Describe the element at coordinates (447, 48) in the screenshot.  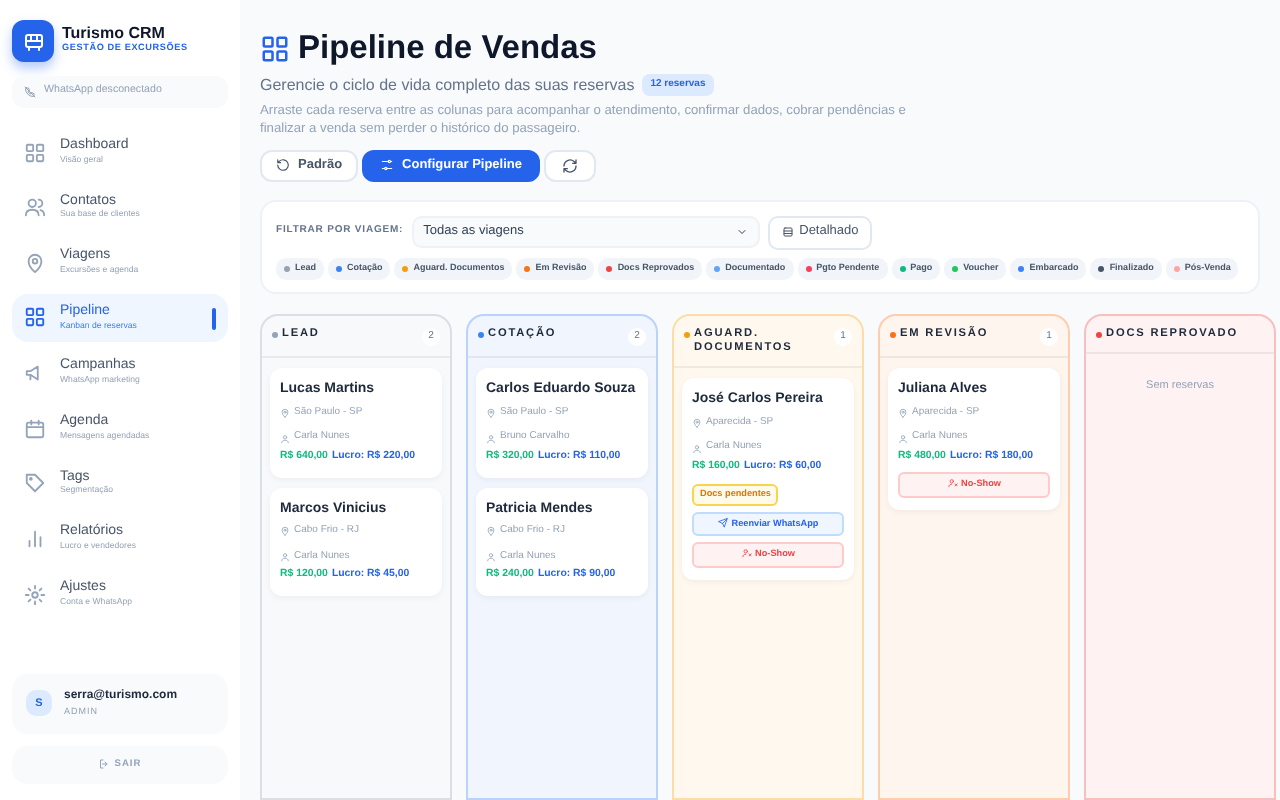
I see `page-title: Pipeline de Vendas` at that location.